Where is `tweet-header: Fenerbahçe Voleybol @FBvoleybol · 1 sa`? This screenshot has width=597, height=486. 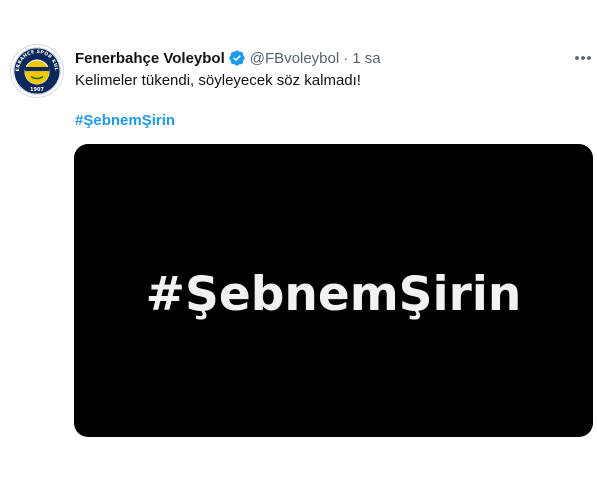
tweet-header: Fenerbahçe Voleybol @FBvoleybol · 1 sa is located at coordinates (228, 58).